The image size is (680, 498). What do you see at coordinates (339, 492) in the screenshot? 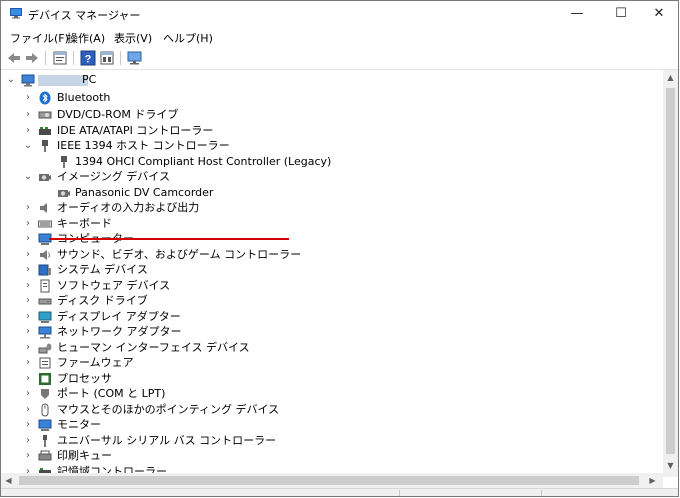
I see `status-bar` at bounding box center [339, 492].